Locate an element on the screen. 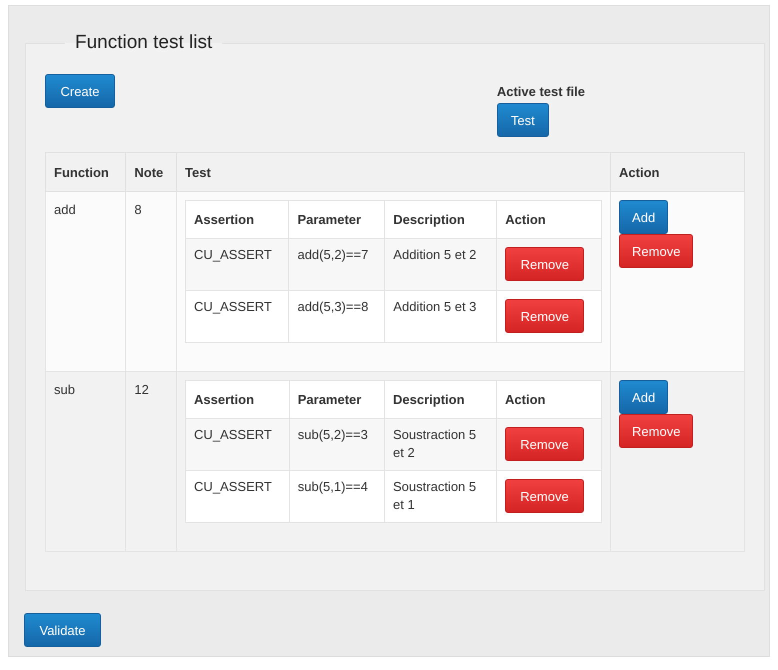 The image size is (778, 670). table-cell: 8 is located at coordinates (151, 282).